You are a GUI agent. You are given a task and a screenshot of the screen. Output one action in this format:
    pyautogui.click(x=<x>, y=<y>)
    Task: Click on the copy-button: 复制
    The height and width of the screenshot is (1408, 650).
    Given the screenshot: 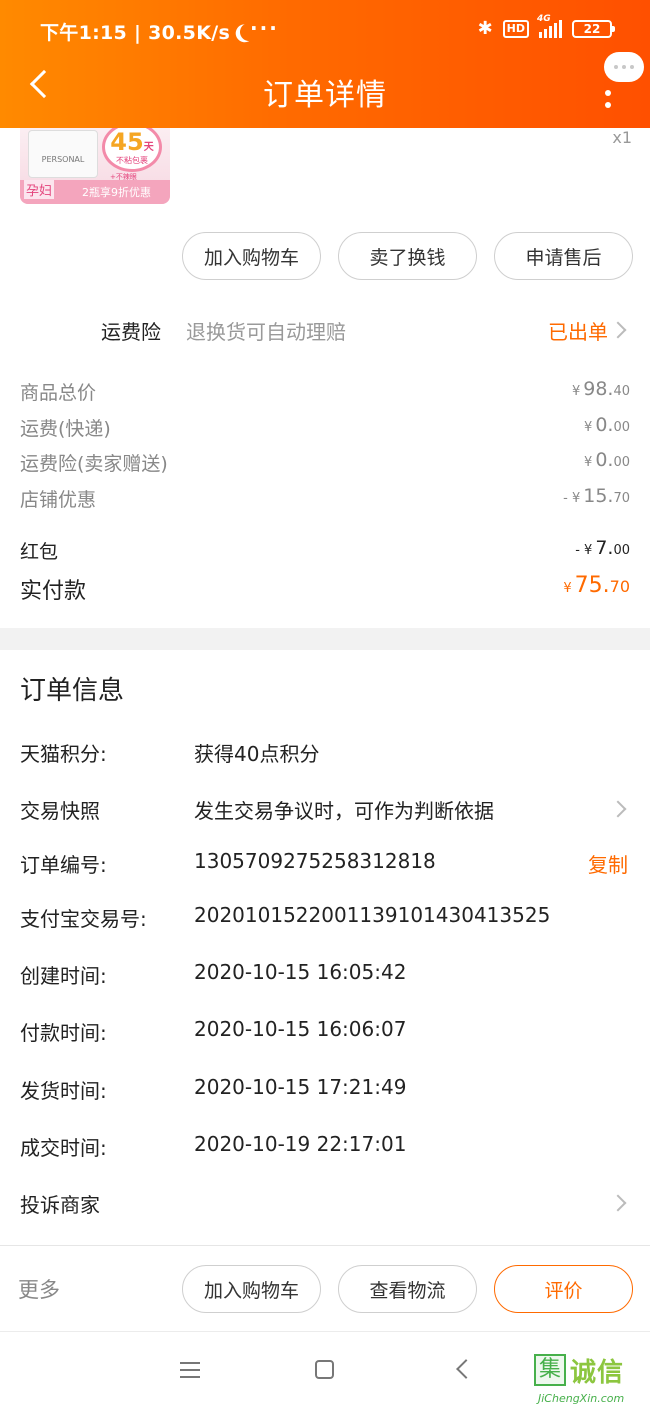 What is the action you would take?
    pyautogui.click(x=608, y=863)
    